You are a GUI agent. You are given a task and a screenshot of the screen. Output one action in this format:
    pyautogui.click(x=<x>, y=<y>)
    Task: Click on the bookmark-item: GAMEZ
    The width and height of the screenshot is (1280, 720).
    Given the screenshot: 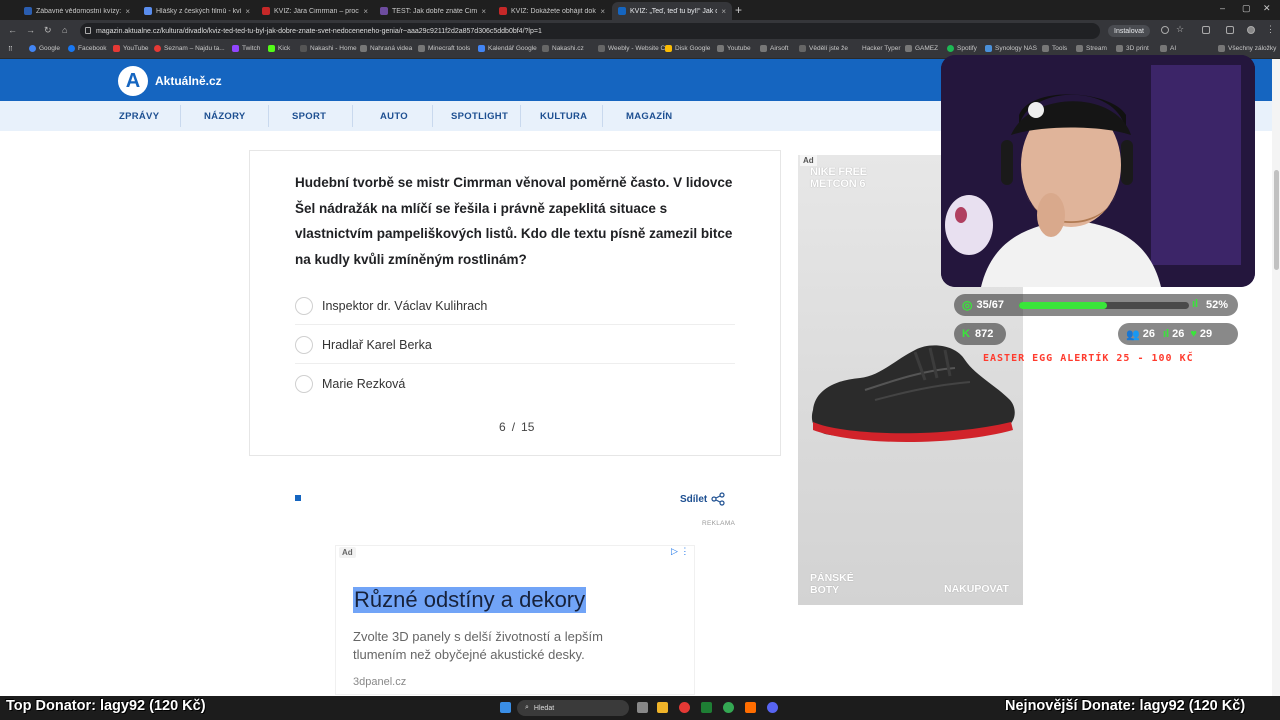 What is the action you would take?
    pyautogui.click(x=921, y=48)
    